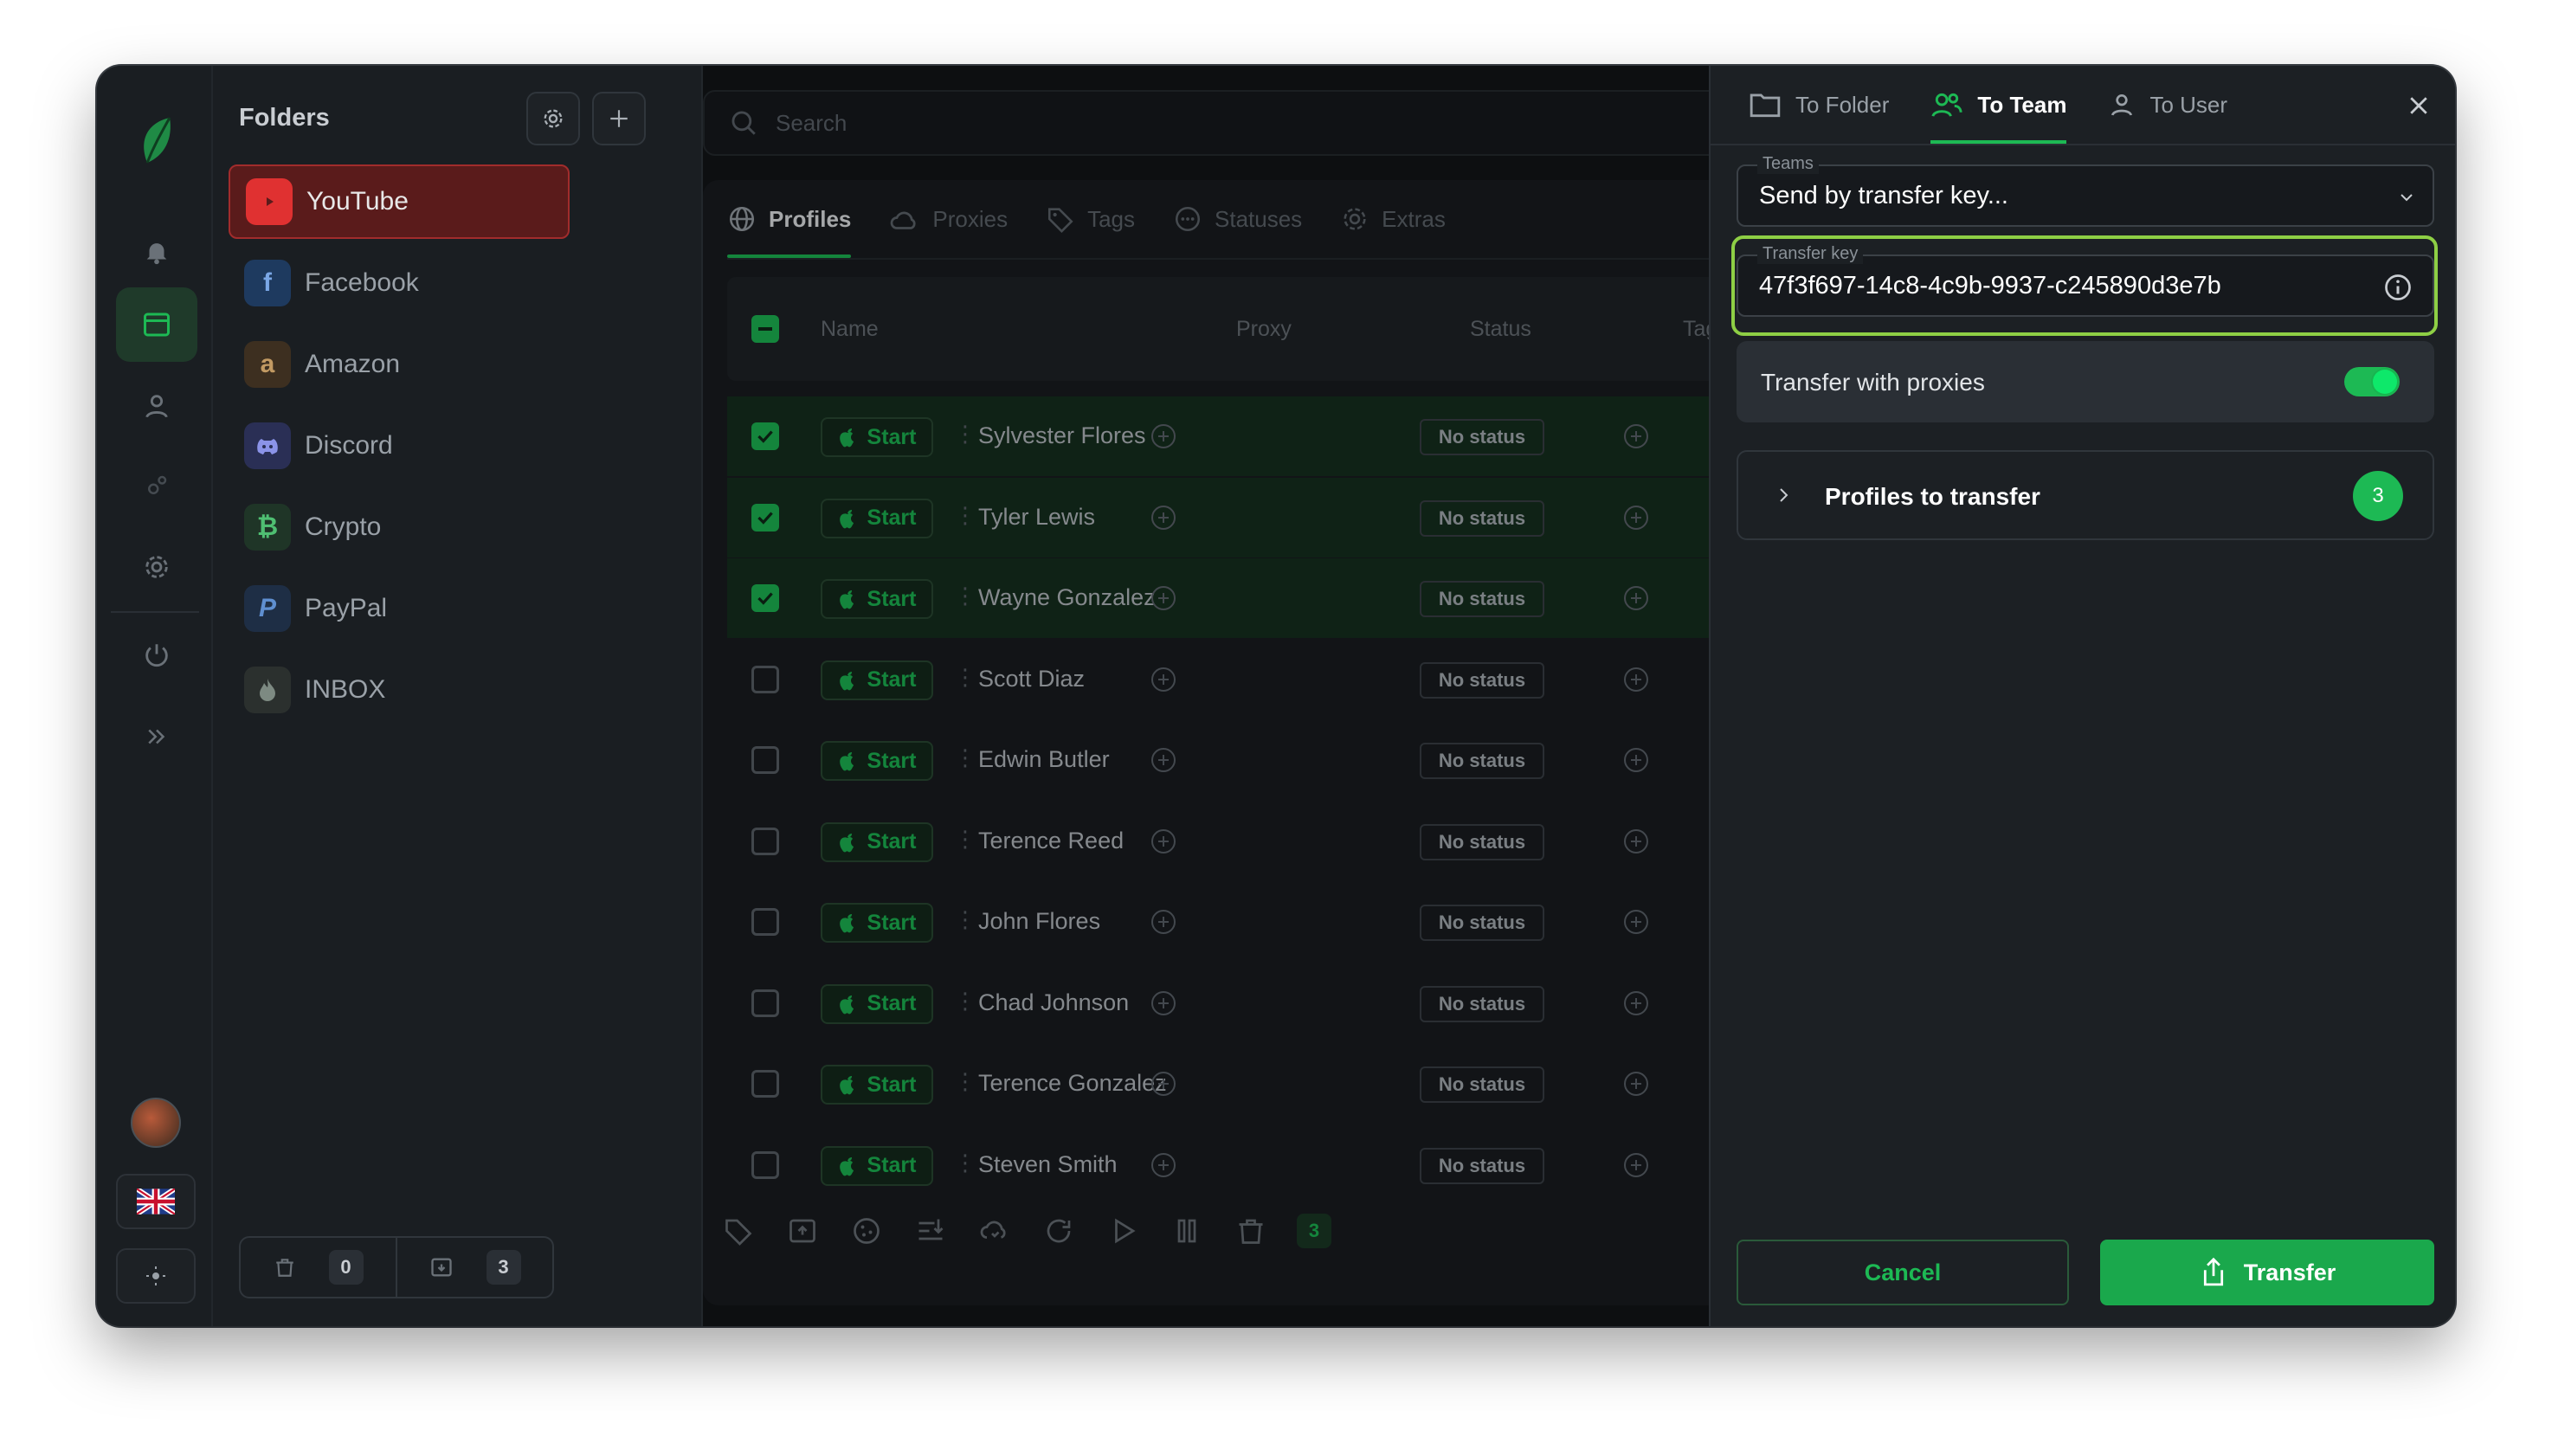 The width and height of the screenshot is (2552, 1456). Describe the element at coordinates (1251, 1231) in the screenshot. I see `delete-action-button` at that location.